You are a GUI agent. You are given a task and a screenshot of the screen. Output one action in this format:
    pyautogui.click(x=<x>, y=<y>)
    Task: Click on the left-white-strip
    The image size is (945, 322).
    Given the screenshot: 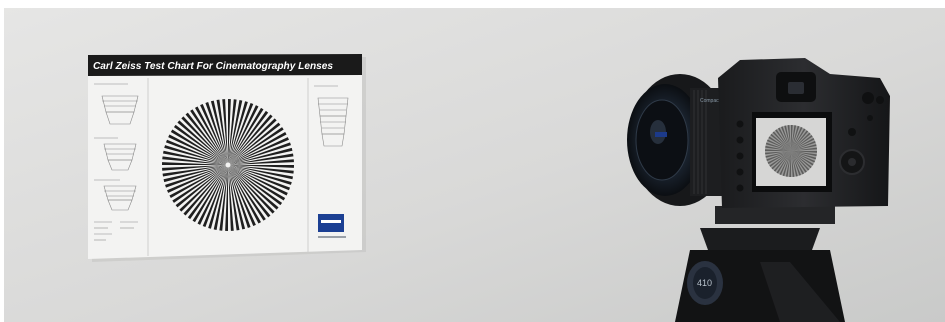 What is the action you would take?
    pyautogui.click(x=2, y=161)
    